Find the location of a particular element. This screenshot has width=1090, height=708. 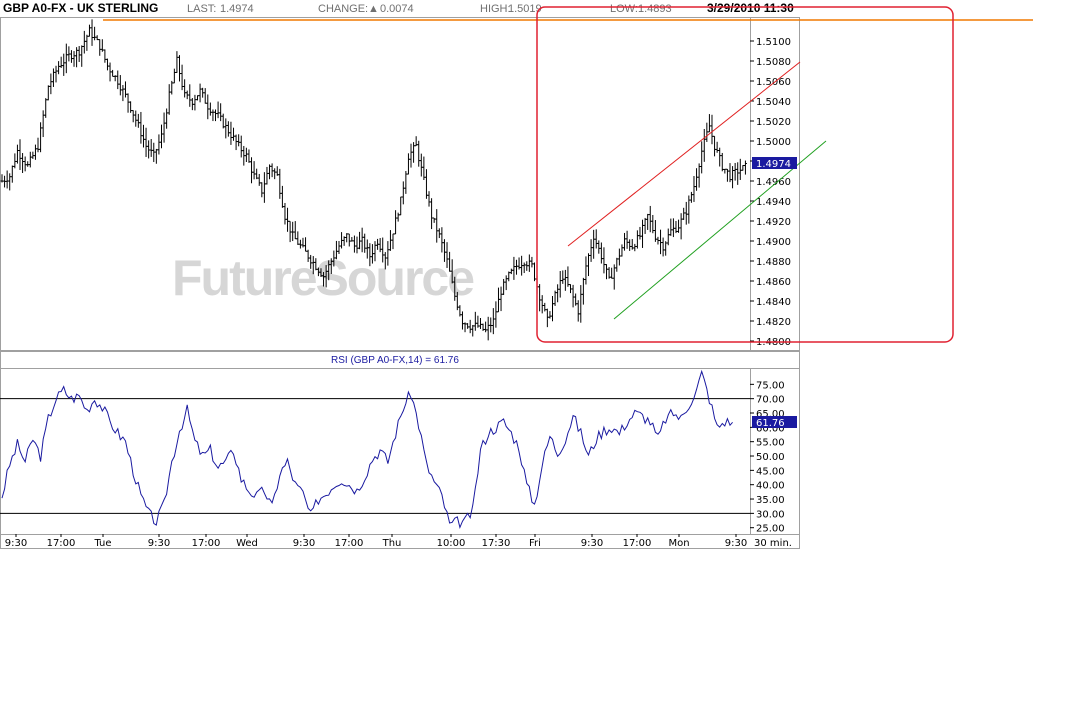

price-y-tick-label: 1.5020 is located at coordinates (773, 122).